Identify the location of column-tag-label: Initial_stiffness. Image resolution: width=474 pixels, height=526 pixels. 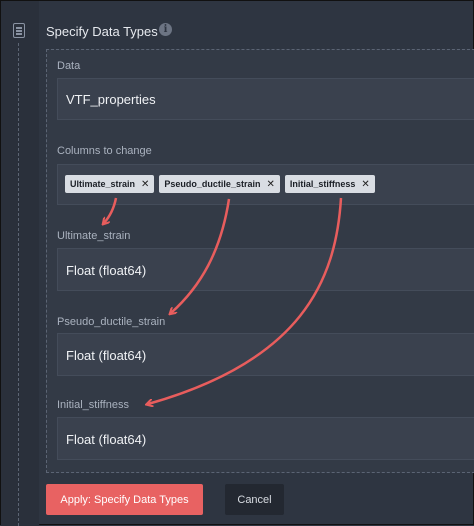
(322, 184).